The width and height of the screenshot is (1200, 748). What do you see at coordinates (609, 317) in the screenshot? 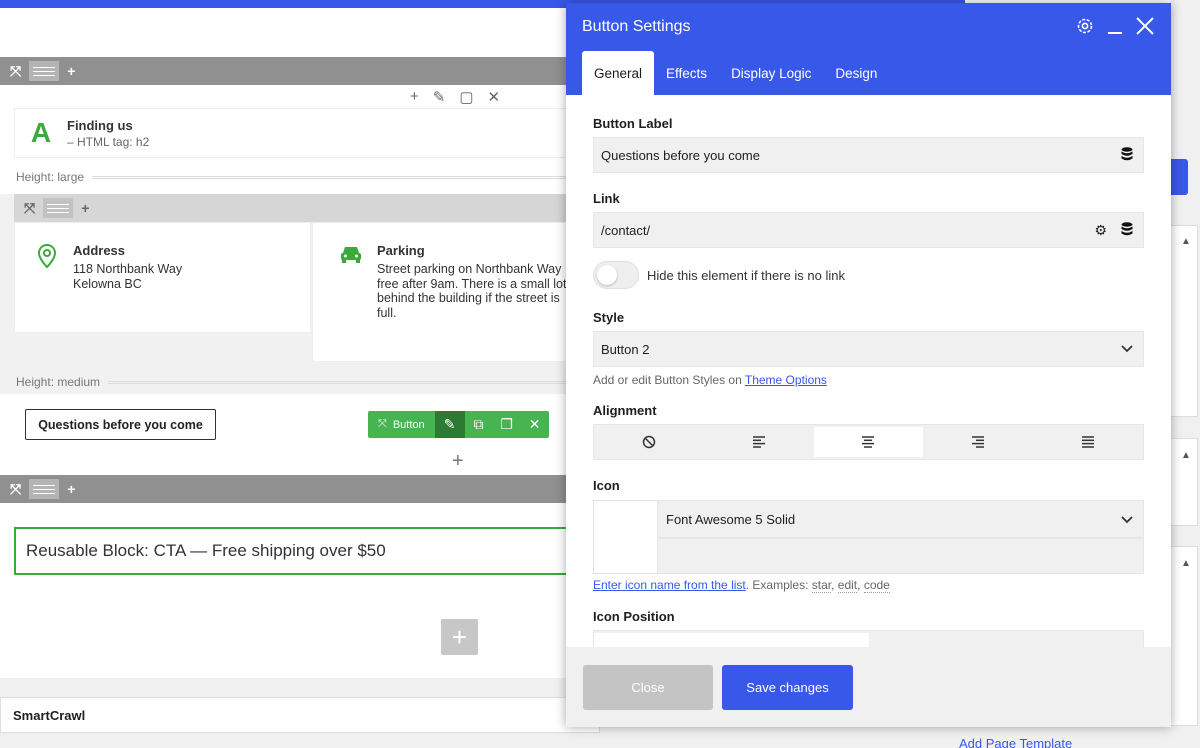
I see `style-label: Style` at bounding box center [609, 317].